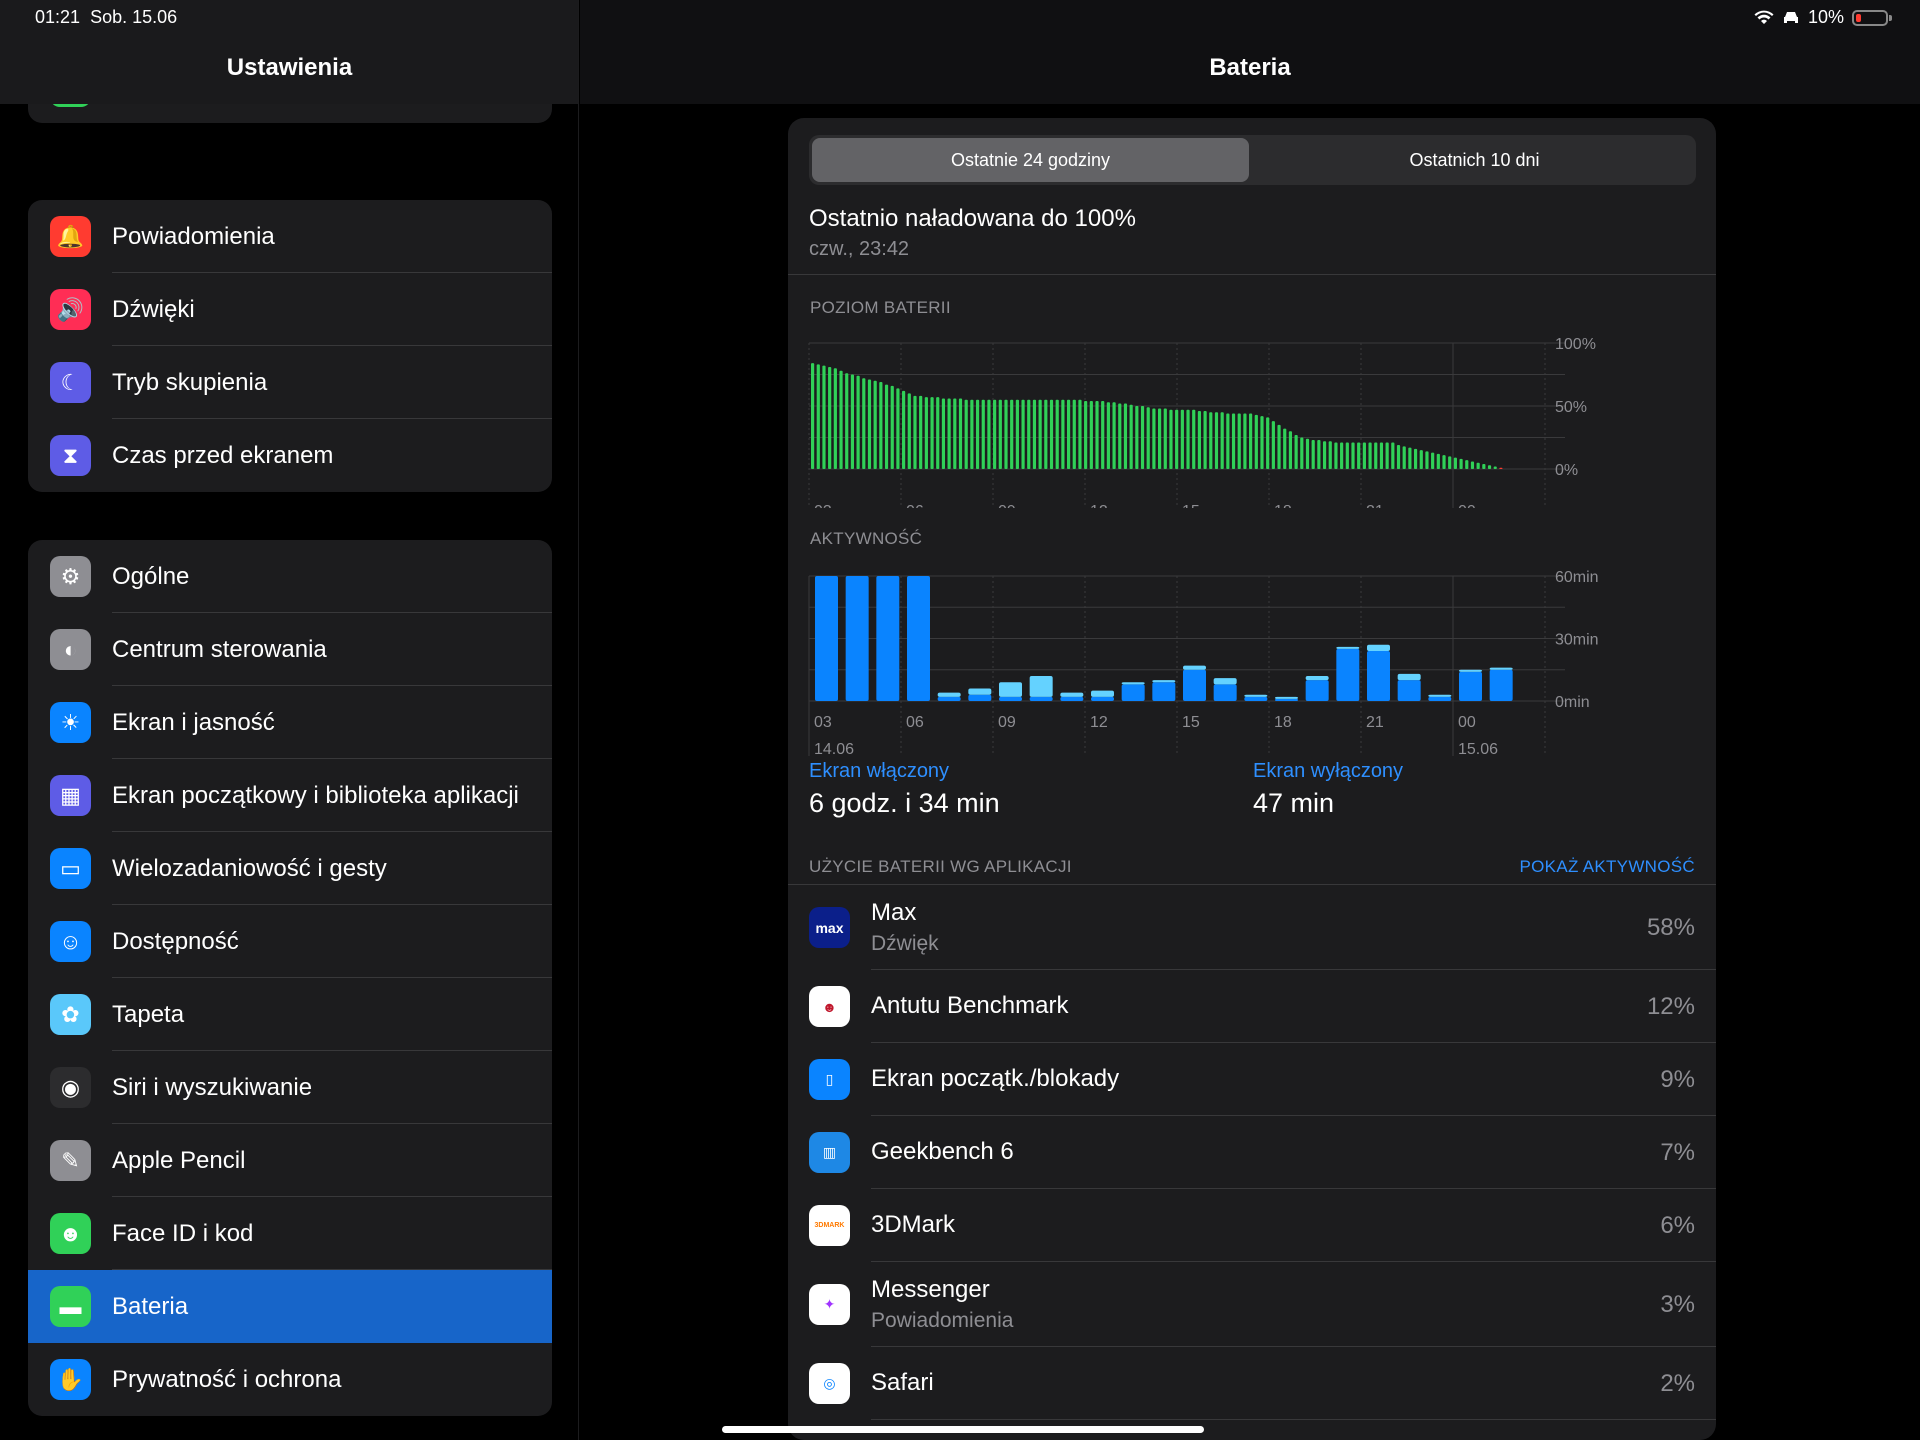 The image size is (1920, 1440). Describe the element at coordinates (1474, 160) in the screenshot. I see `segment-last-10-days: Ostatnich 10 dni` at that location.